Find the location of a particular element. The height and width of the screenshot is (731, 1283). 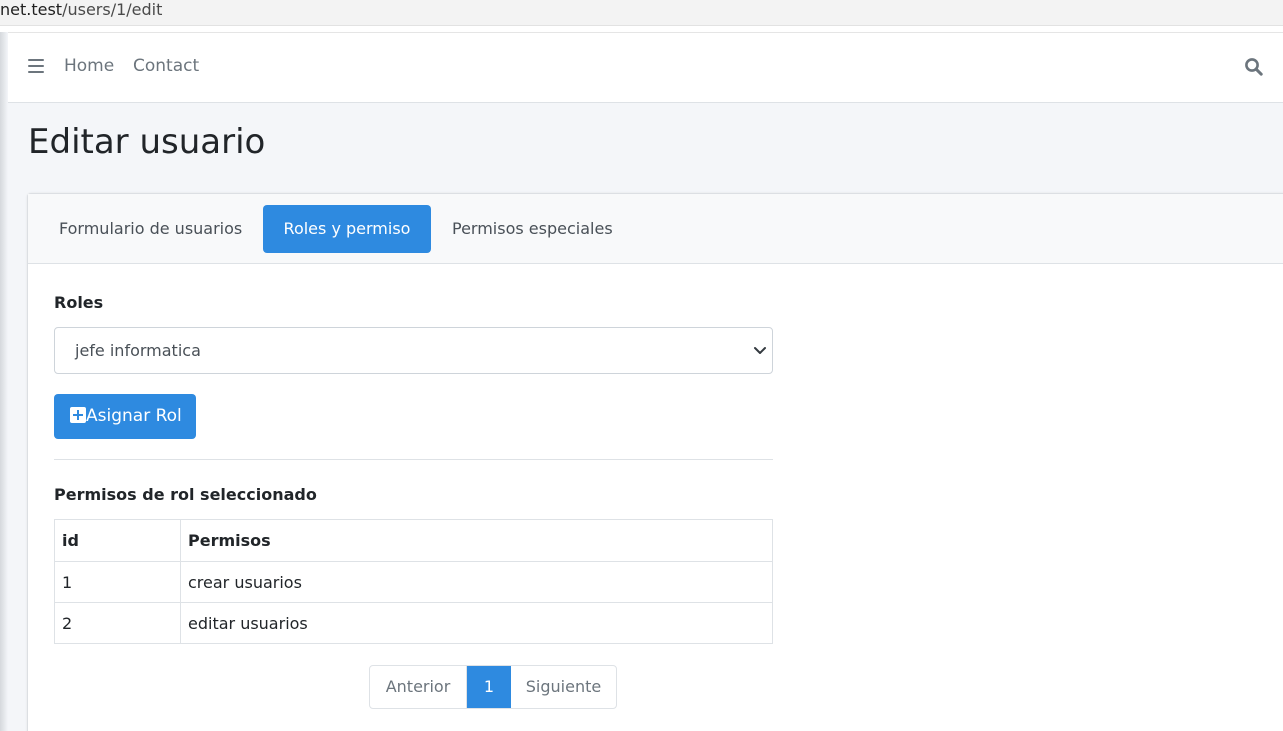

cell-permission: editar usuarios is located at coordinates (476, 623).